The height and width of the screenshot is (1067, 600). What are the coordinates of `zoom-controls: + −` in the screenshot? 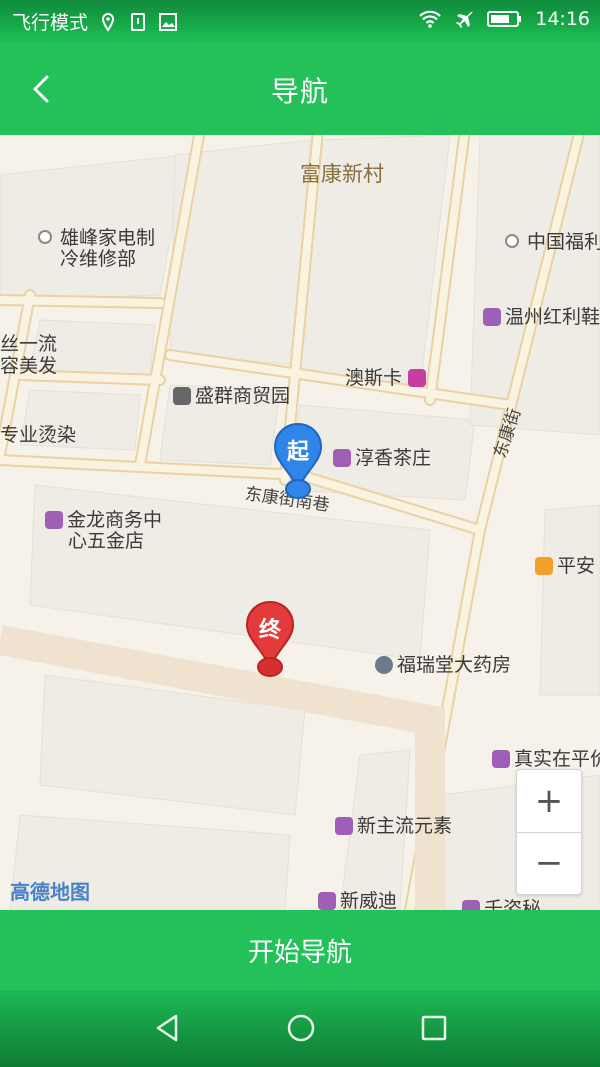 It's located at (549, 832).